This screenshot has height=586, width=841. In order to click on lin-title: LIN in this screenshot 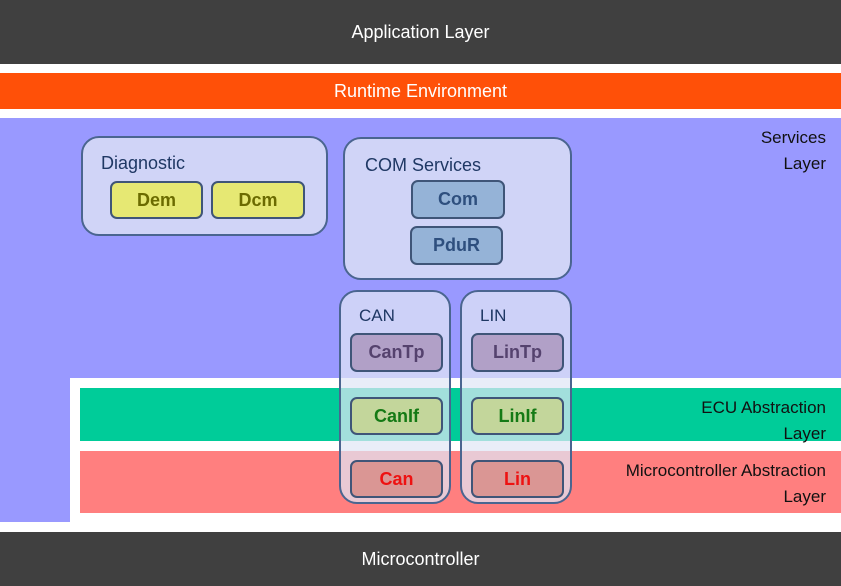, I will do `click(493, 315)`.